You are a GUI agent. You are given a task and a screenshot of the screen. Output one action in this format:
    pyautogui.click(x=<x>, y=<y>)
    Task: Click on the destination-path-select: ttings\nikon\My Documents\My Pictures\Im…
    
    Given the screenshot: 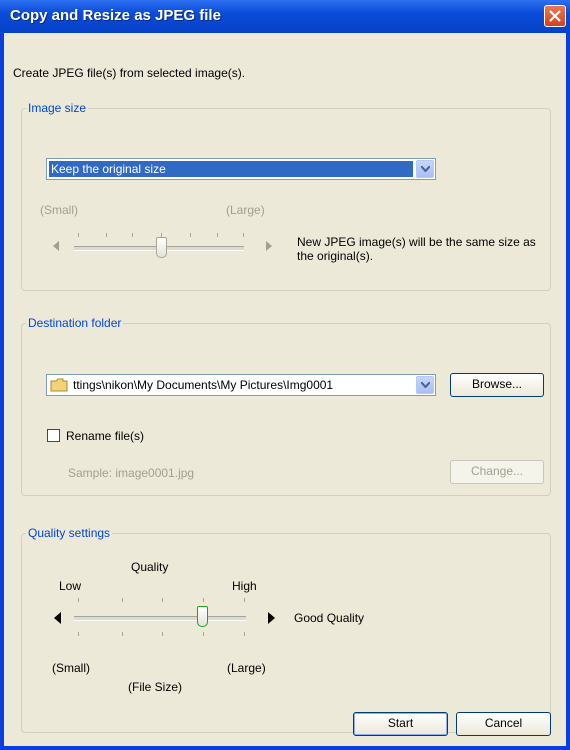 What is the action you would take?
    pyautogui.click(x=241, y=385)
    